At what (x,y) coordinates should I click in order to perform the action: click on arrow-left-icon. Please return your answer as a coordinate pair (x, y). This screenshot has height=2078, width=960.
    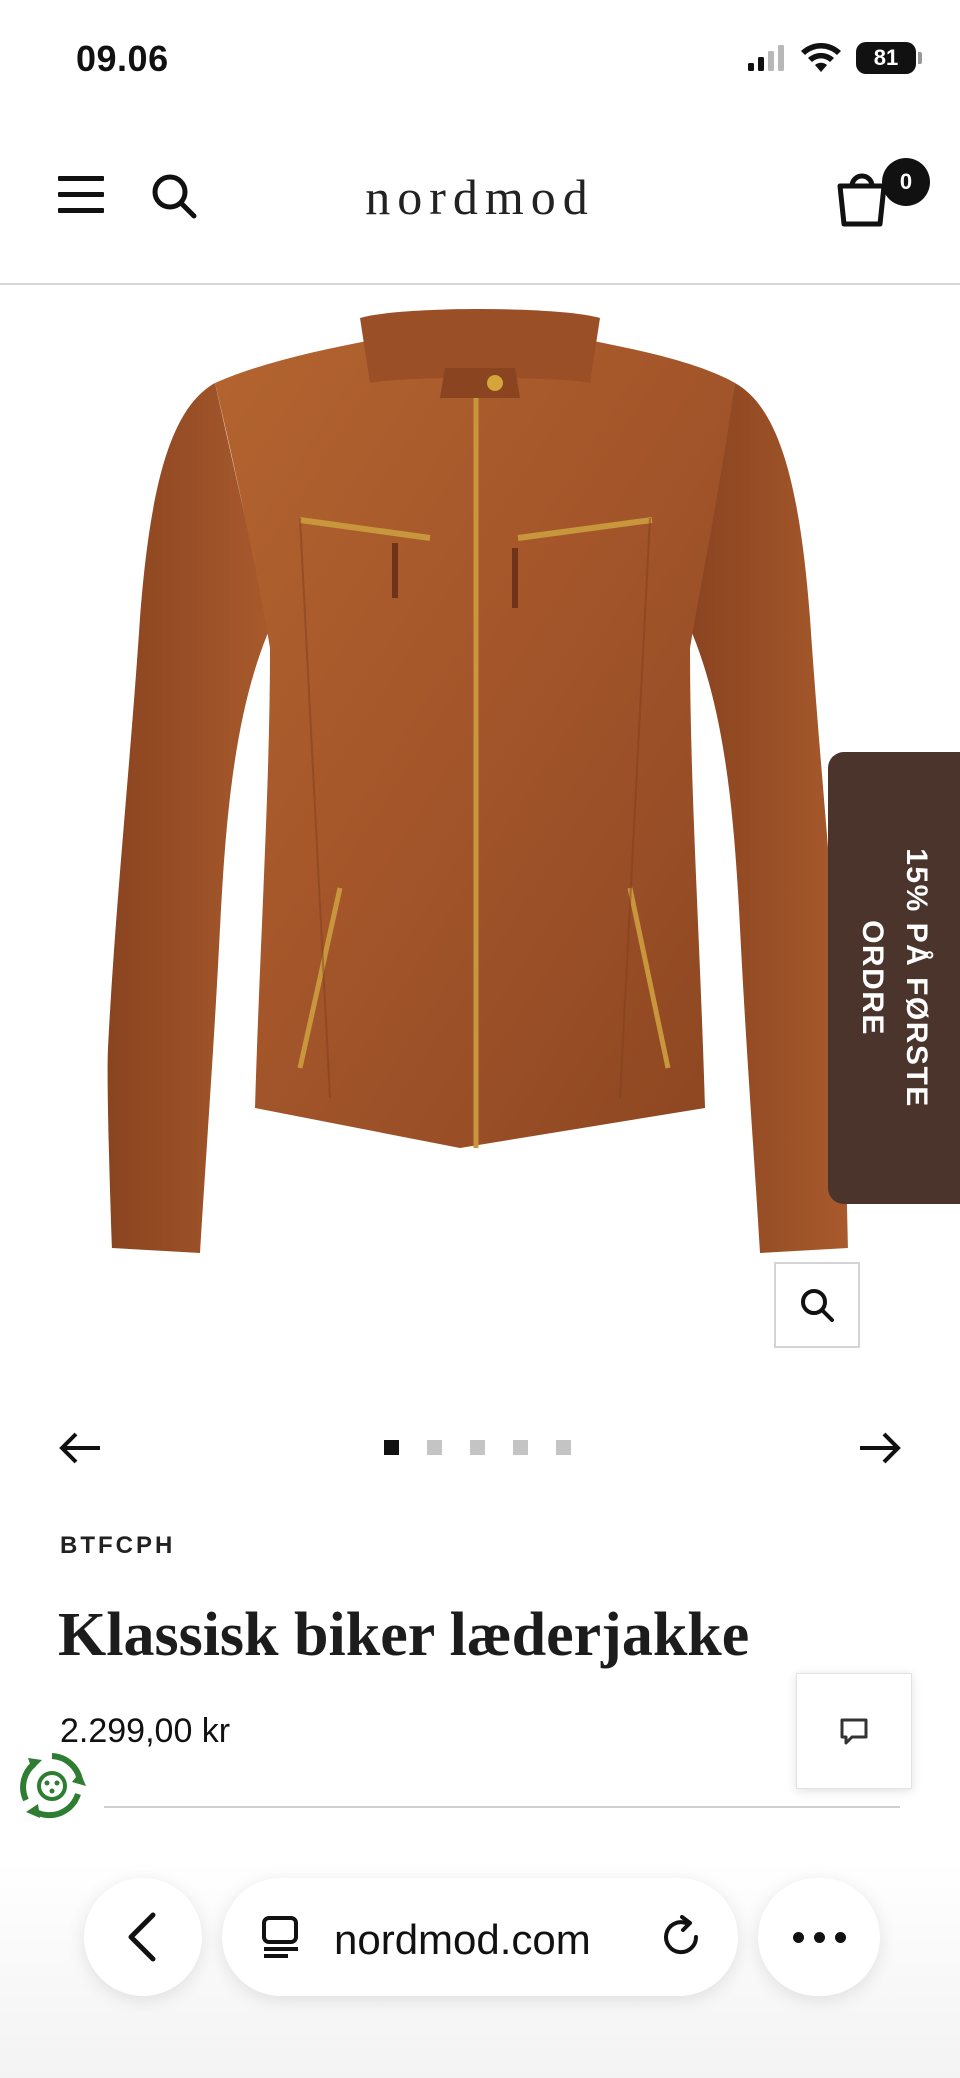
    Looking at the image, I should click on (79, 1448).